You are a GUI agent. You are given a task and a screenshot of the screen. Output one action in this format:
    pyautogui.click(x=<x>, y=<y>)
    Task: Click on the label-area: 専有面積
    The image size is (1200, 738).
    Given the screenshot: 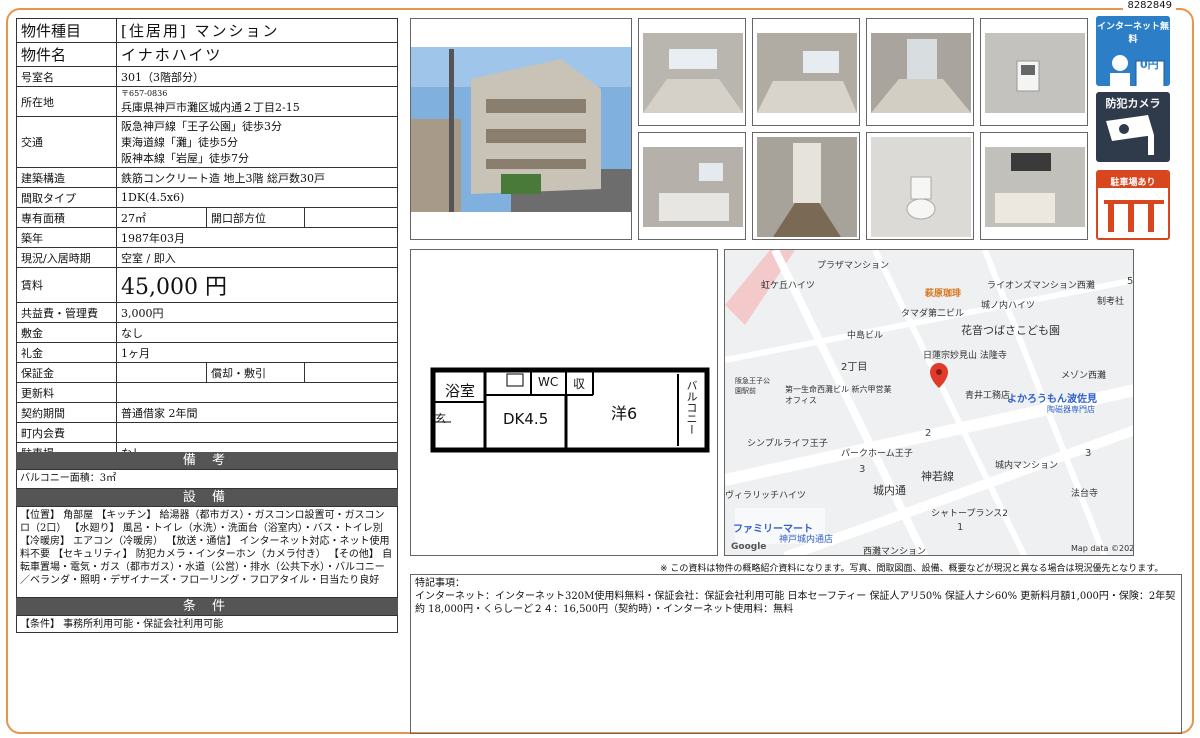 What is the action you would take?
    pyautogui.click(x=66, y=217)
    